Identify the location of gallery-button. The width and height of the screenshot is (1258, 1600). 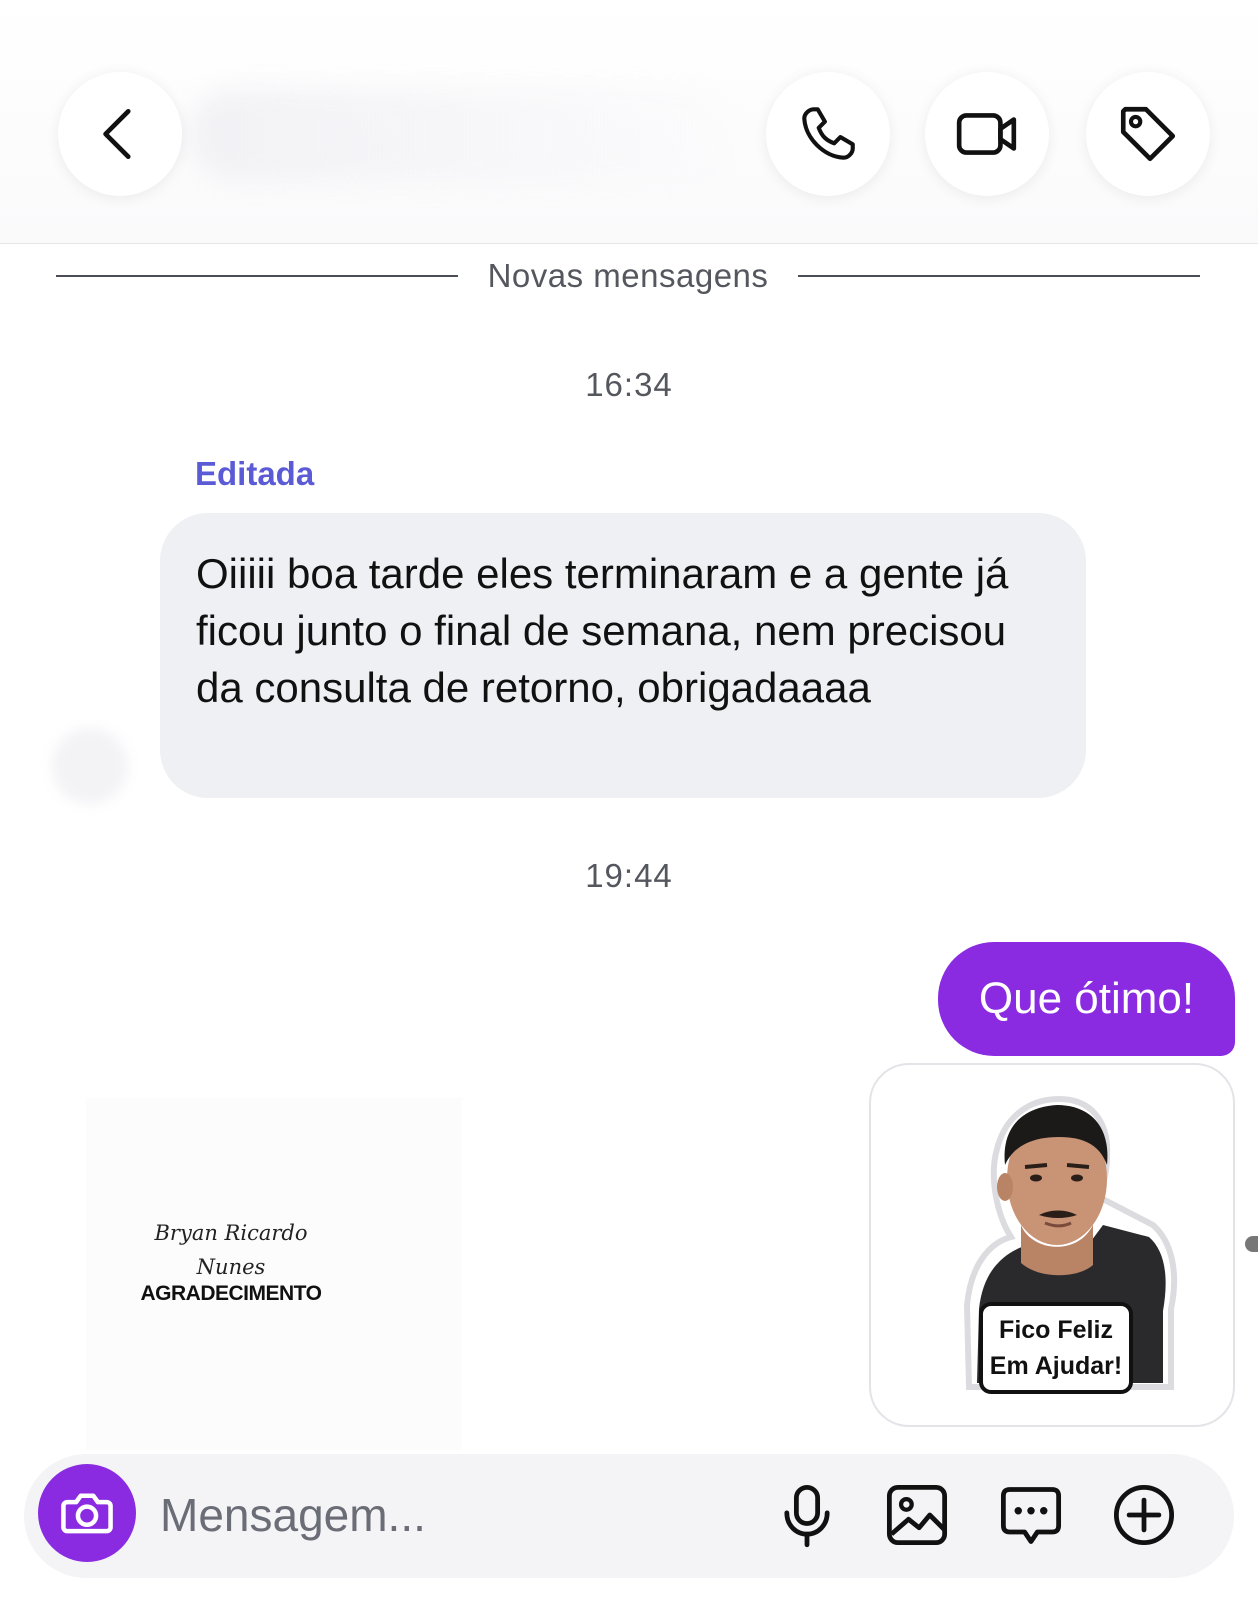
(917, 1515).